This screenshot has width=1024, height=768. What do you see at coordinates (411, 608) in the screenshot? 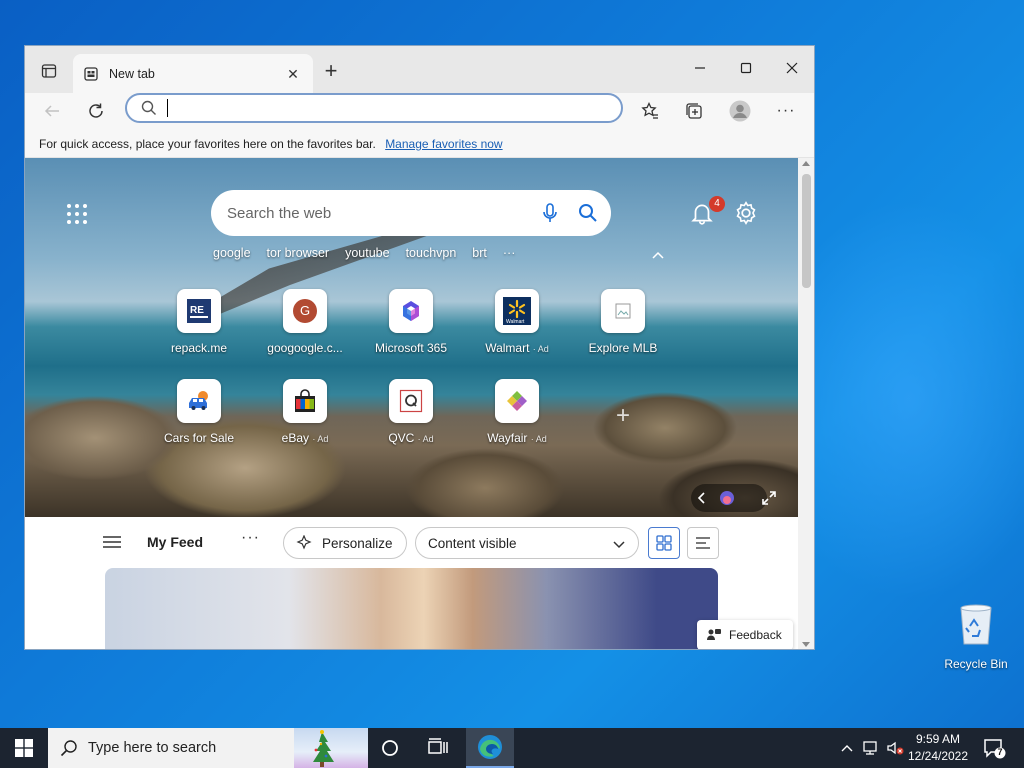
I see `feed-card-image` at bounding box center [411, 608].